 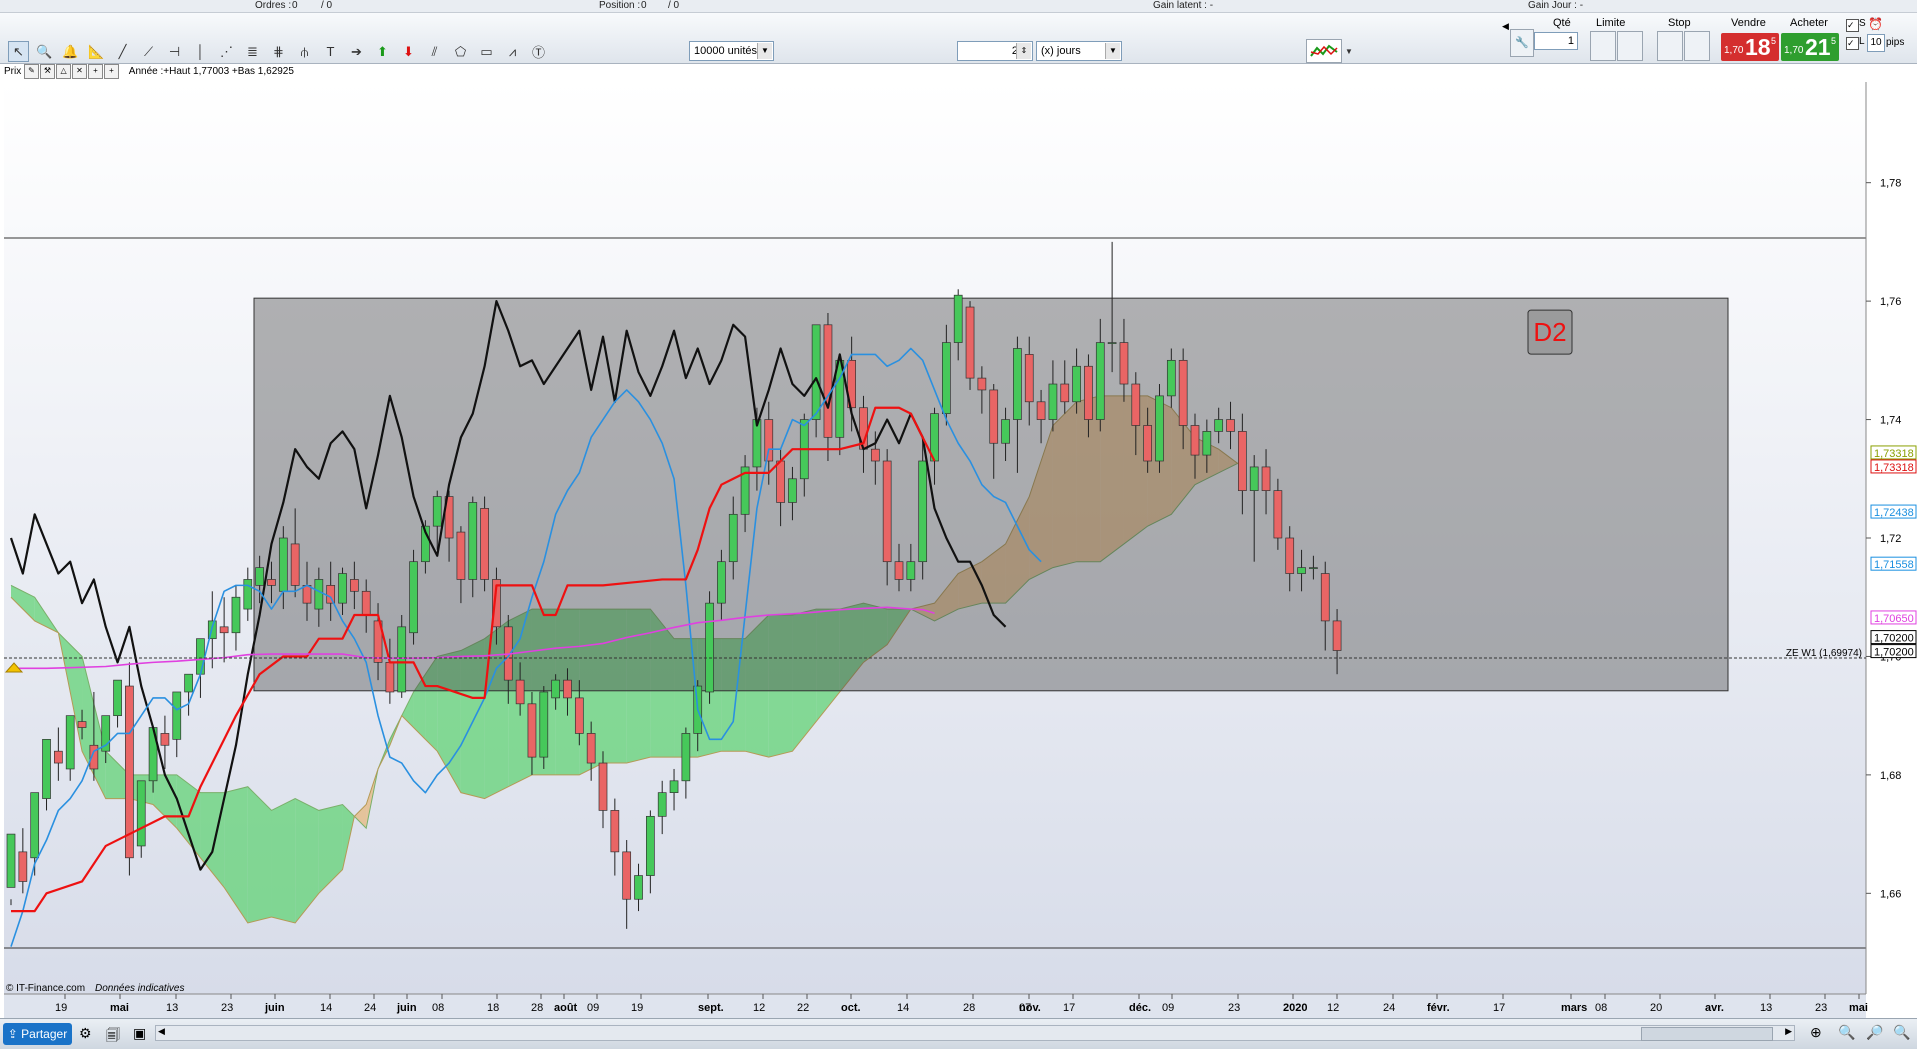 I want to click on y-tick-label: 1,78, so click(x=1890, y=184).